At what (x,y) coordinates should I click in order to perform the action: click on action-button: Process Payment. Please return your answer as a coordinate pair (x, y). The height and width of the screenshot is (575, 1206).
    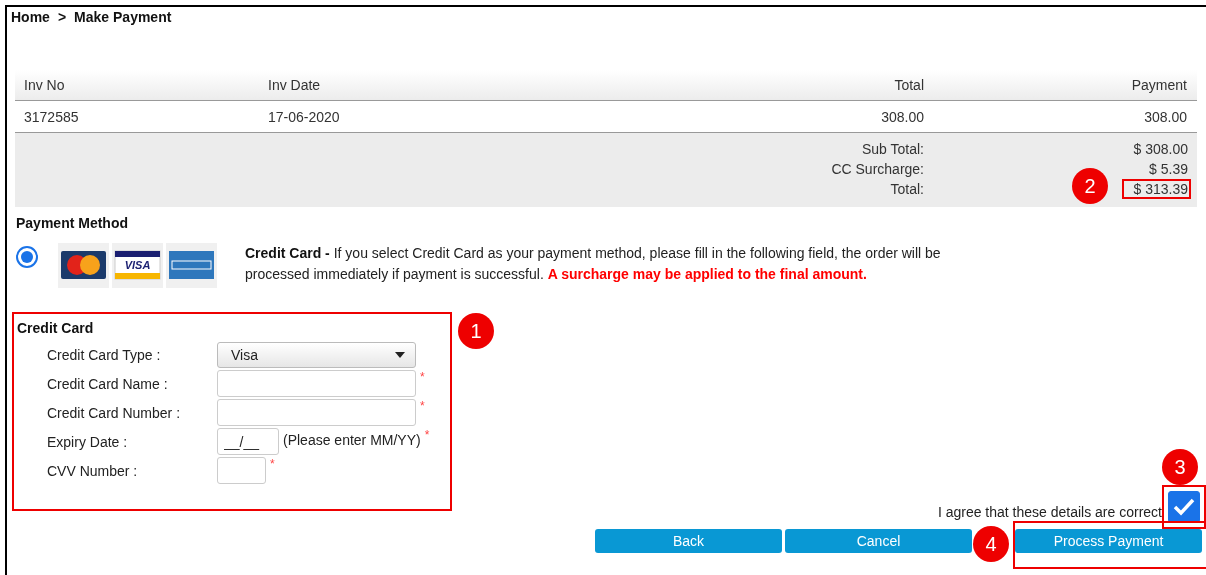
    Looking at the image, I should click on (1108, 541).